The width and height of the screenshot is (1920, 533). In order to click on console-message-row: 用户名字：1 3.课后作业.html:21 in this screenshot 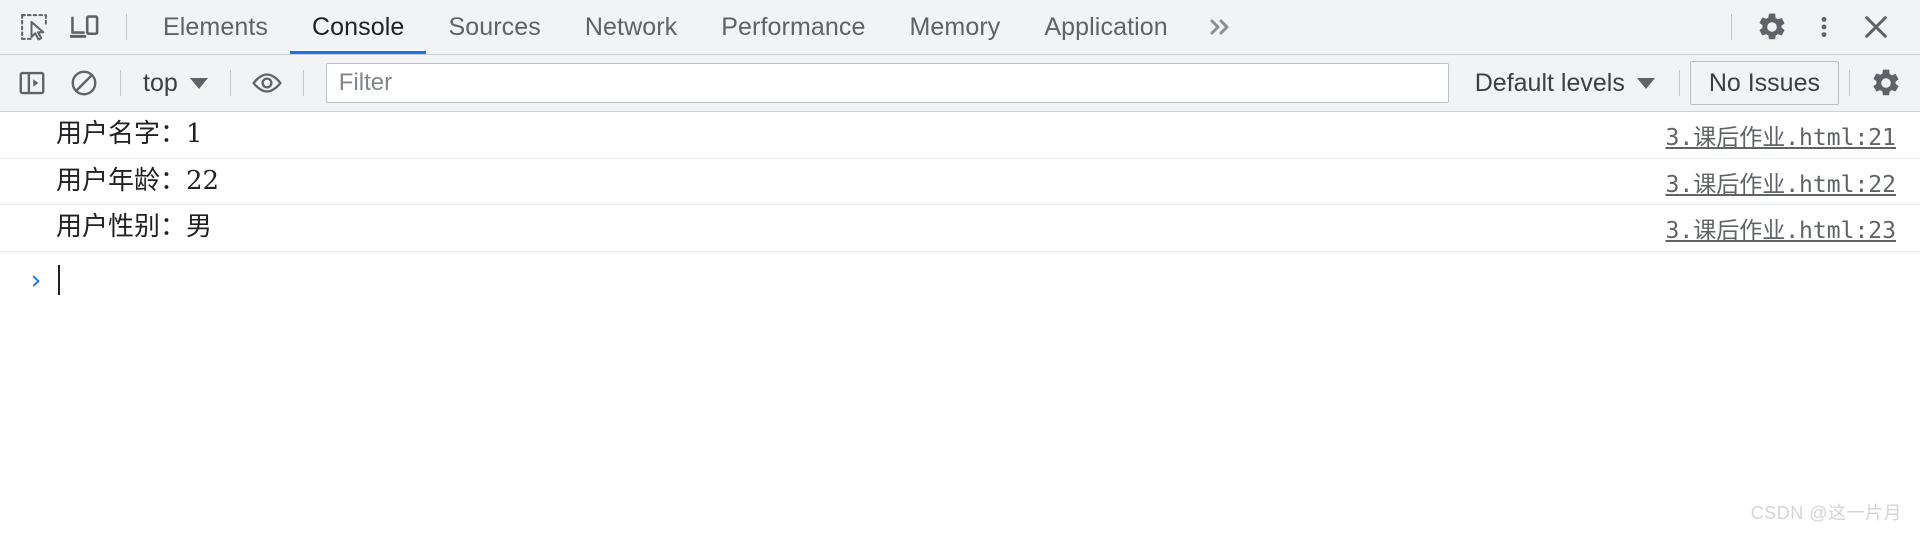, I will do `click(960, 135)`.